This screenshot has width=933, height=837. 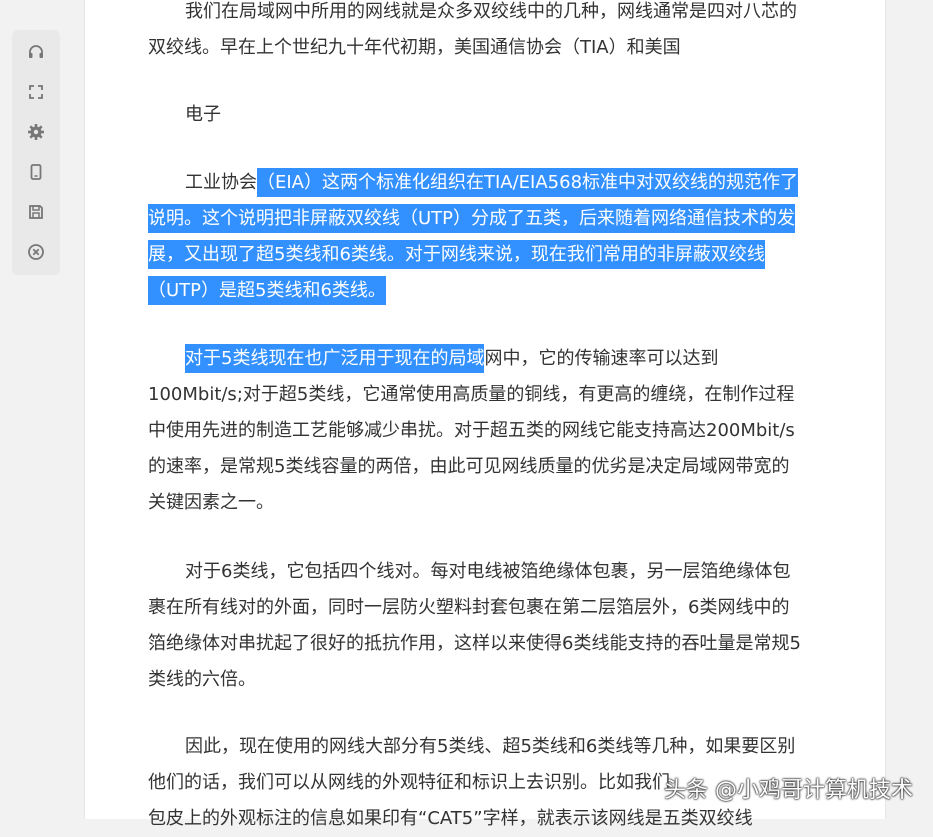 What do you see at coordinates (788, 790) in the screenshot?
I see `watermark: 头条 @小鸡哥计算机技术` at bounding box center [788, 790].